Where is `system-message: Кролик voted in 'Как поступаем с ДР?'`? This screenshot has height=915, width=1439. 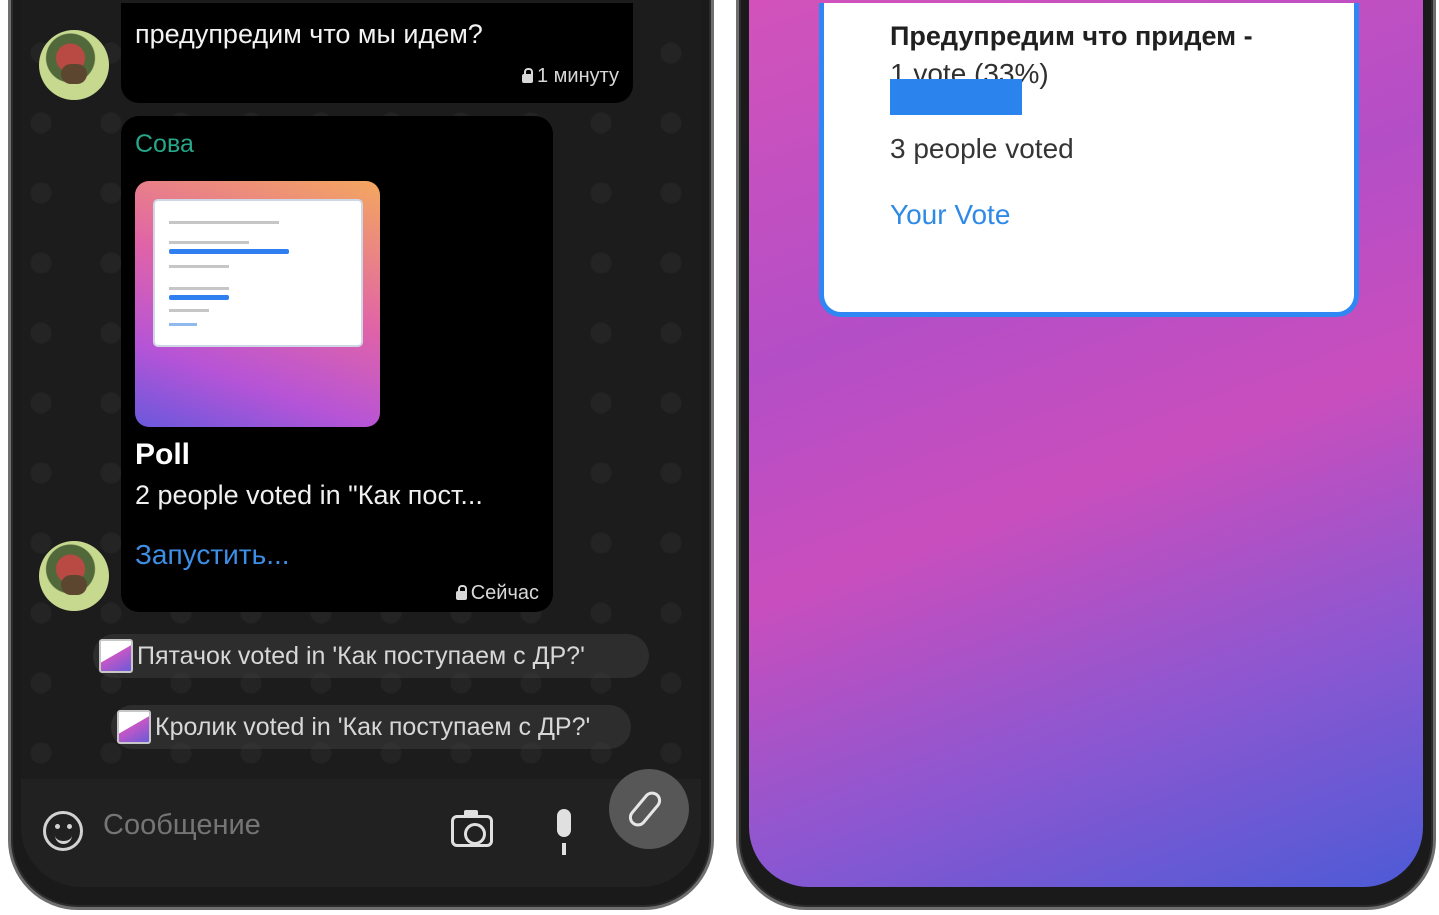
system-message: Кролик voted in 'Как поступаем с ДР?' is located at coordinates (371, 727).